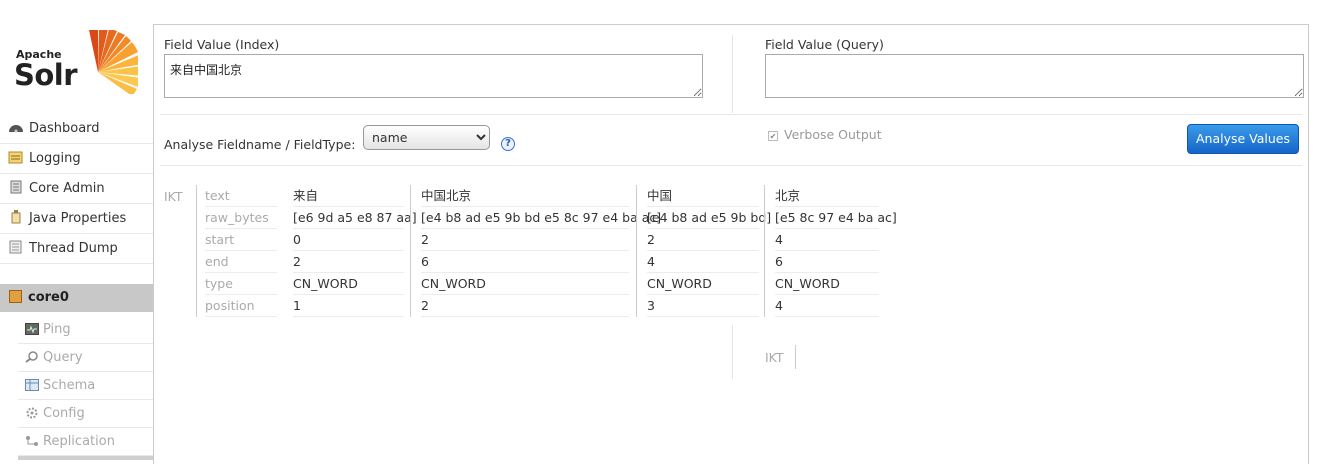 The image size is (1322, 464). I want to click on checkbox-checked-icon: ✔, so click(773, 136).